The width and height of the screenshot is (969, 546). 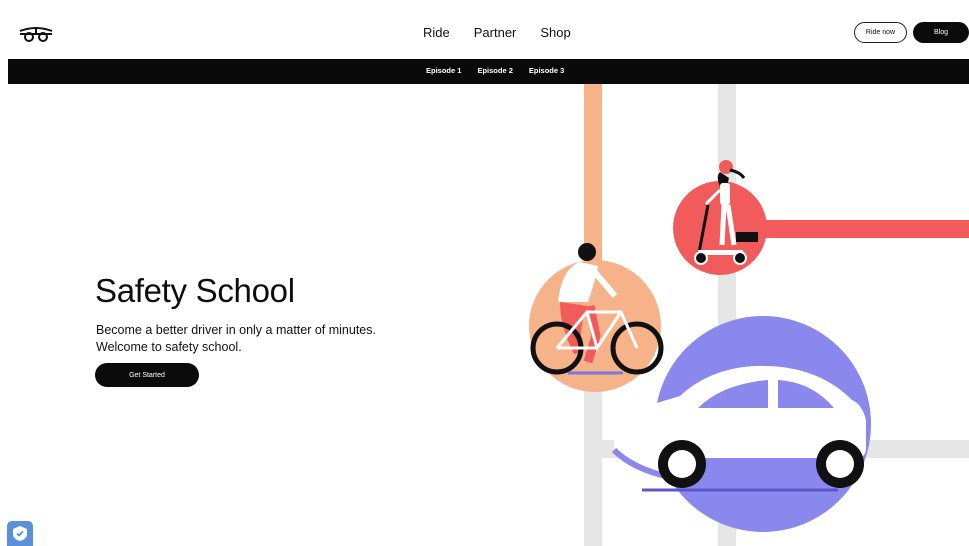 What do you see at coordinates (720, 217) in the screenshot?
I see `scooter-rider-icon` at bounding box center [720, 217].